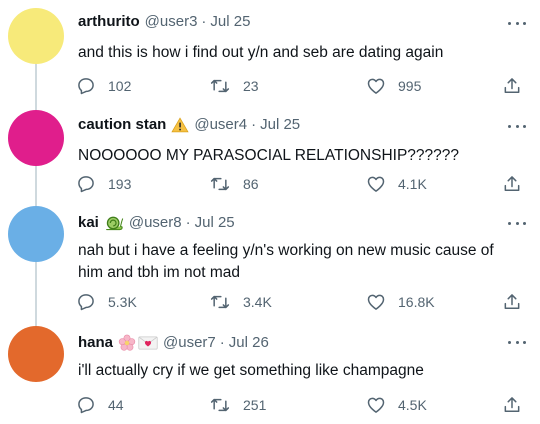 This screenshot has height=424, width=540. Describe the element at coordinates (148, 343) in the screenshot. I see `love-letter-emoji-icon` at that location.